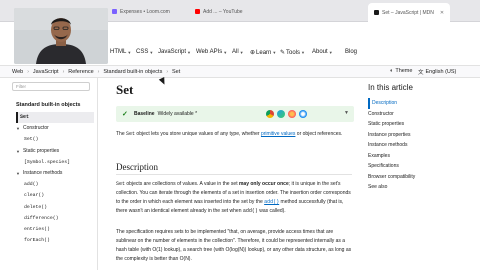  I want to click on sidebar-item: delete(), so click(55, 207).